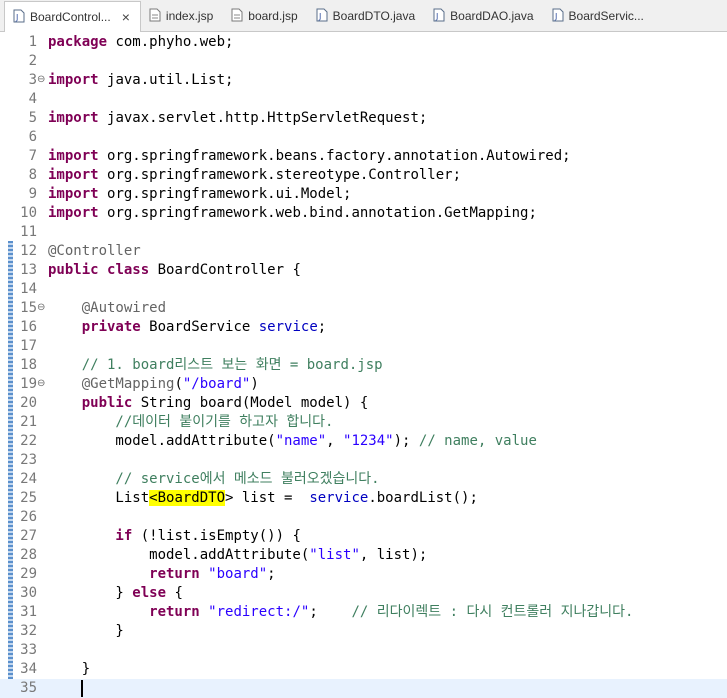  I want to click on code-line: 26, so click(363, 517).